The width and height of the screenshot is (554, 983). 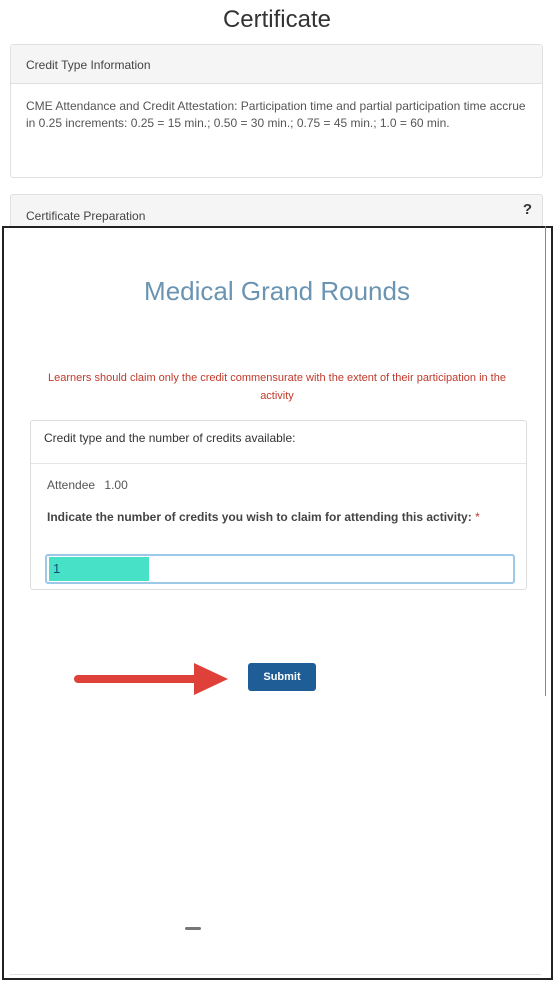 What do you see at coordinates (277, 291) in the screenshot?
I see `event-title: Medical Grand Rounds` at bounding box center [277, 291].